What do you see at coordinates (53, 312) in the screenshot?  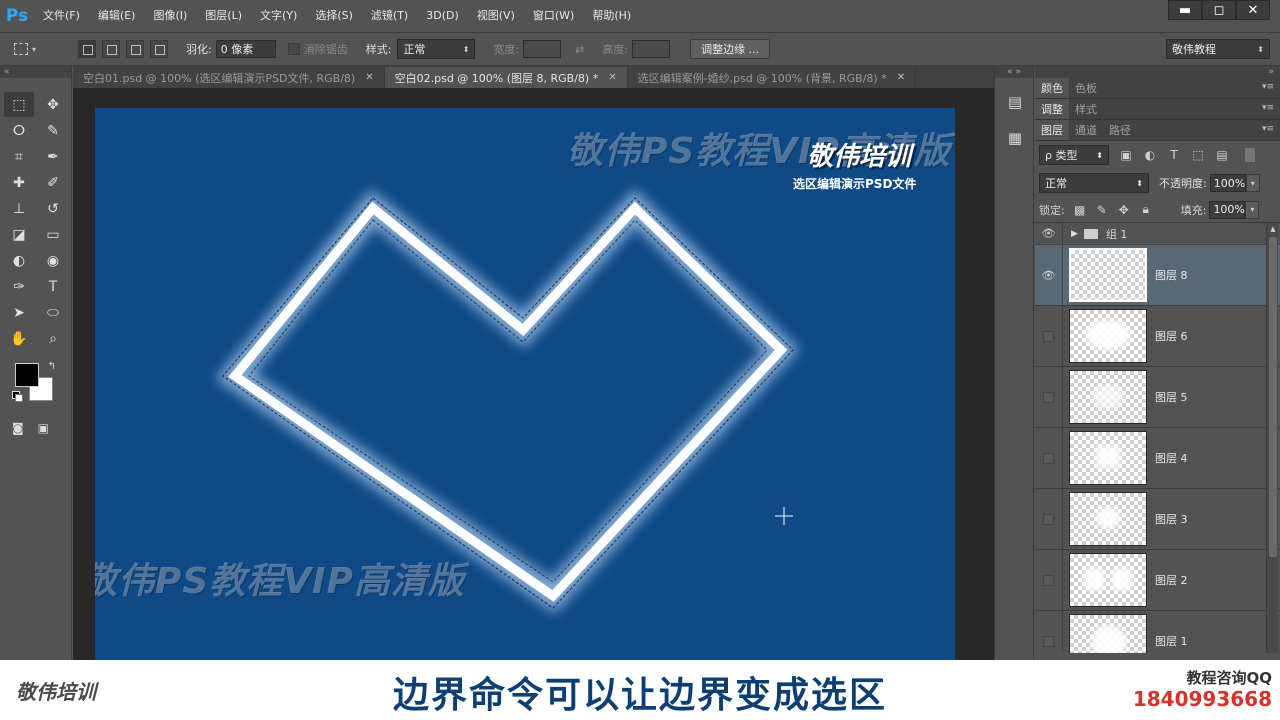 I see `shape-tool-icon: ⬭` at bounding box center [53, 312].